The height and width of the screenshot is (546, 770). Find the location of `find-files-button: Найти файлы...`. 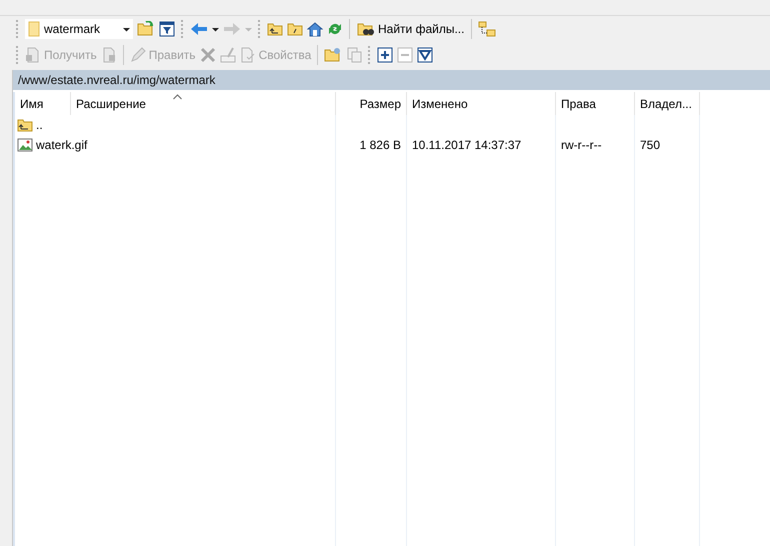

find-files-button: Найти файлы... is located at coordinates (411, 29).